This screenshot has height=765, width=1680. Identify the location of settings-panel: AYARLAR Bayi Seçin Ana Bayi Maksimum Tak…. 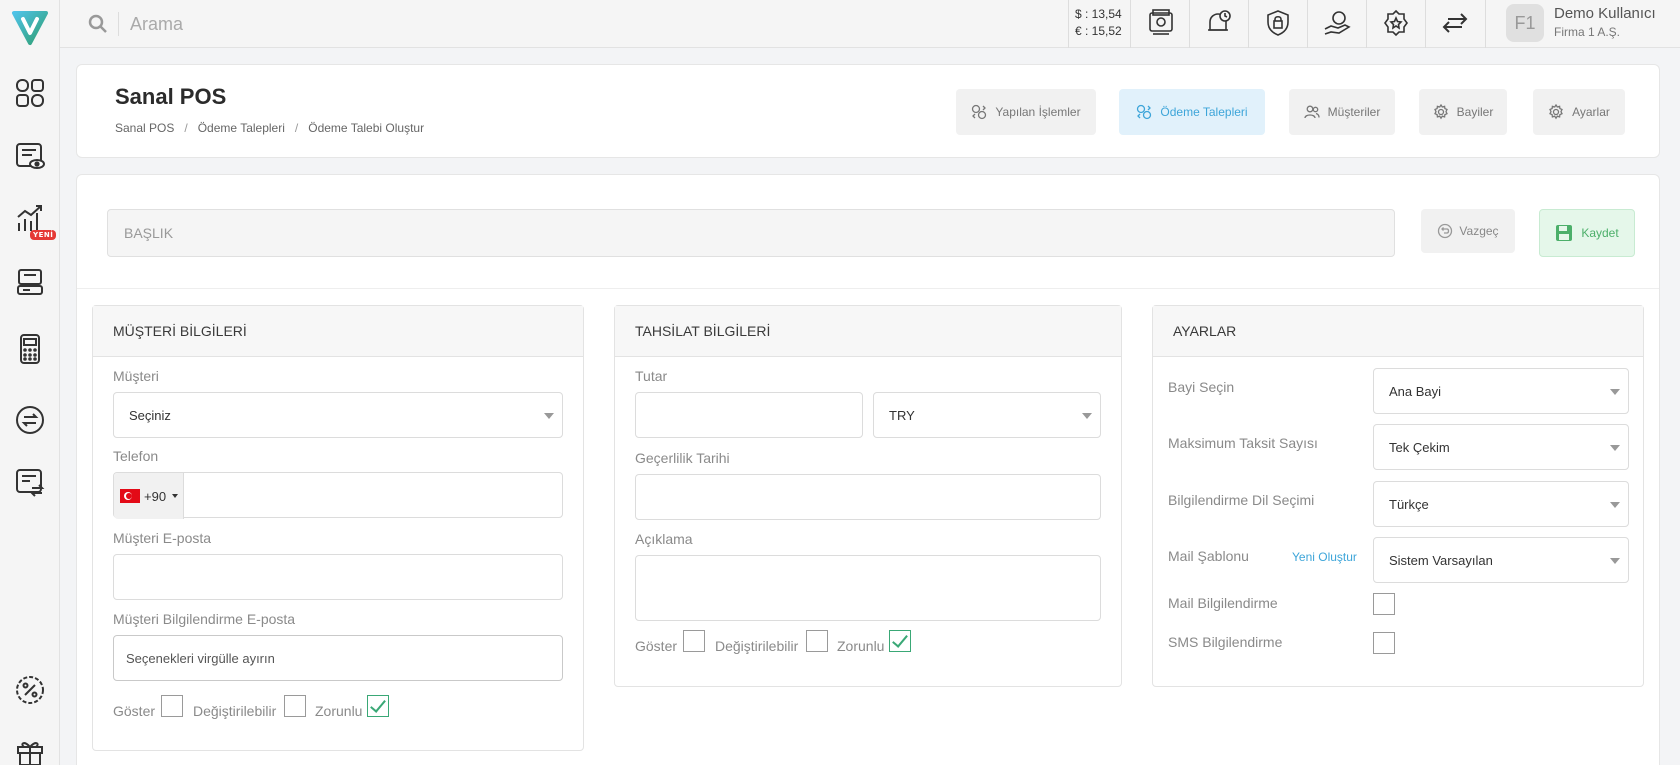
(1398, 496).